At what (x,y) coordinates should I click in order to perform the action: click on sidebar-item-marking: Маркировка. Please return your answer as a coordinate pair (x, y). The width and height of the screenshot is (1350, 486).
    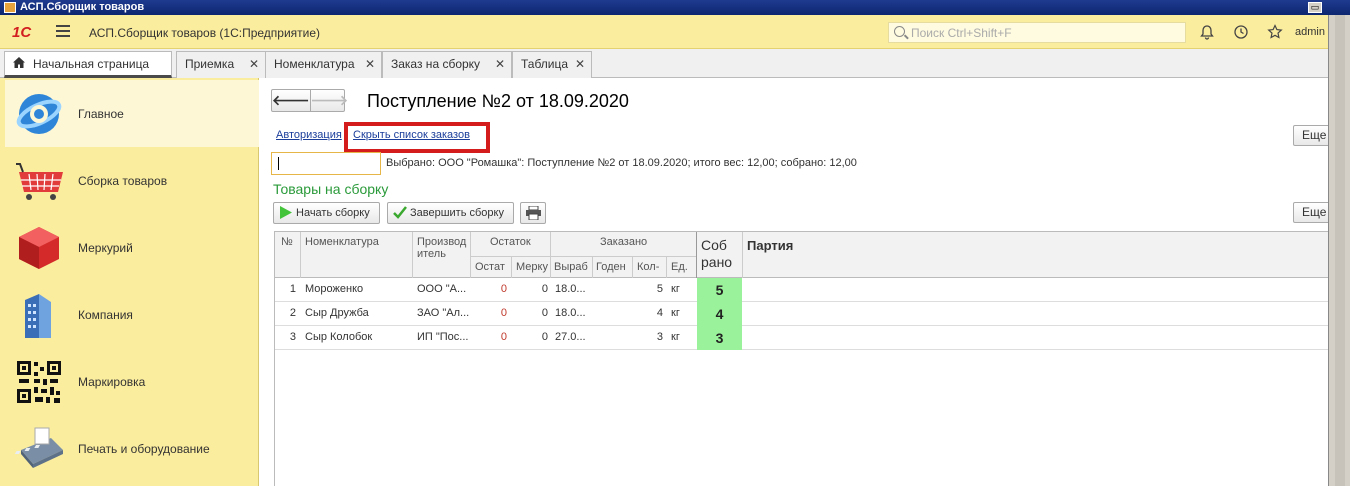
    Looking at the image, I should click on (132, 381).